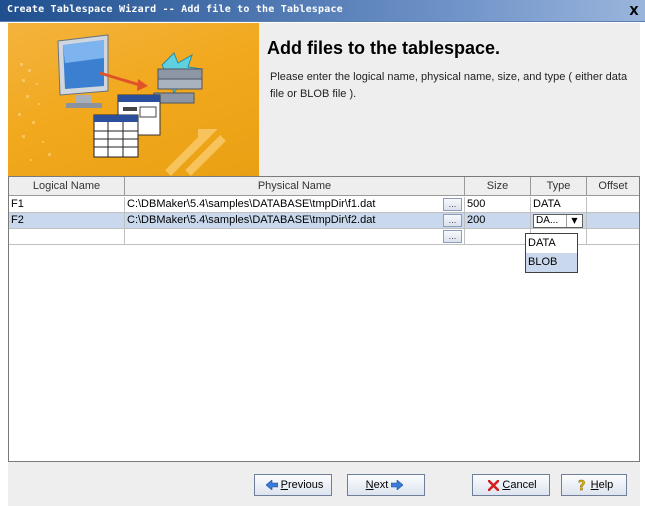 This screenshot has width=645, height=506. What do you see at coordinates (613, 186) in the screenshot?
I see `column-header-offset: Offset` at bounding box center [613, 186].